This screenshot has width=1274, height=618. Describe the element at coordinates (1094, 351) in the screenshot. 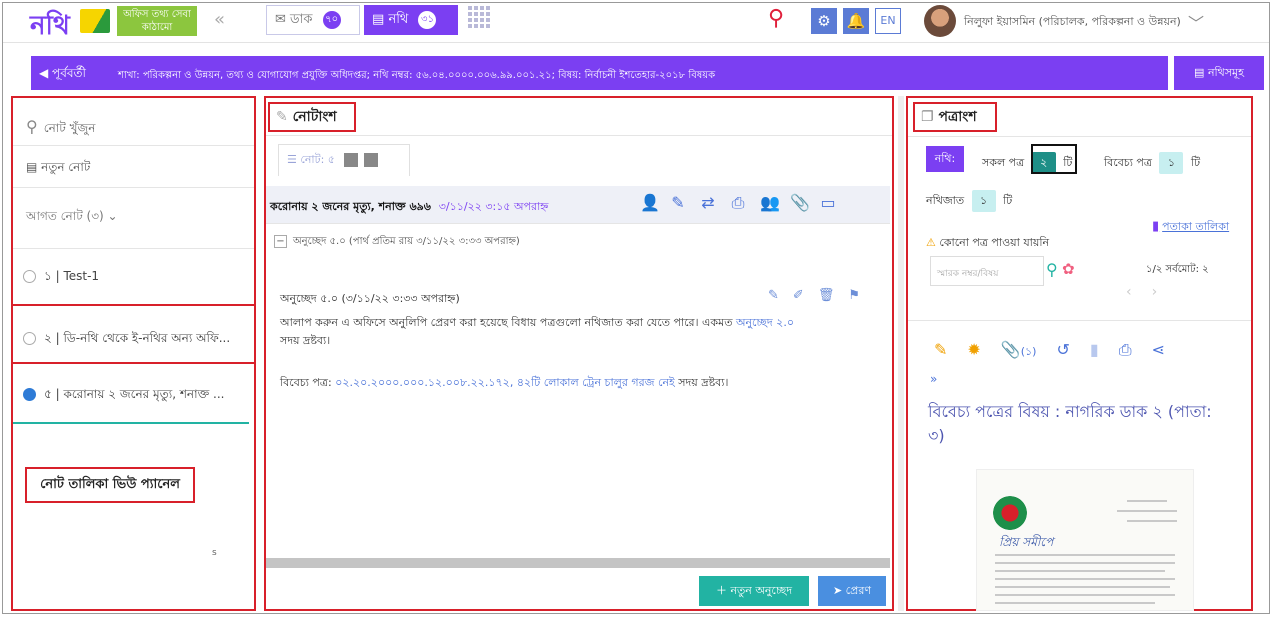

I see `bookmark-icon: ▮` at that location.